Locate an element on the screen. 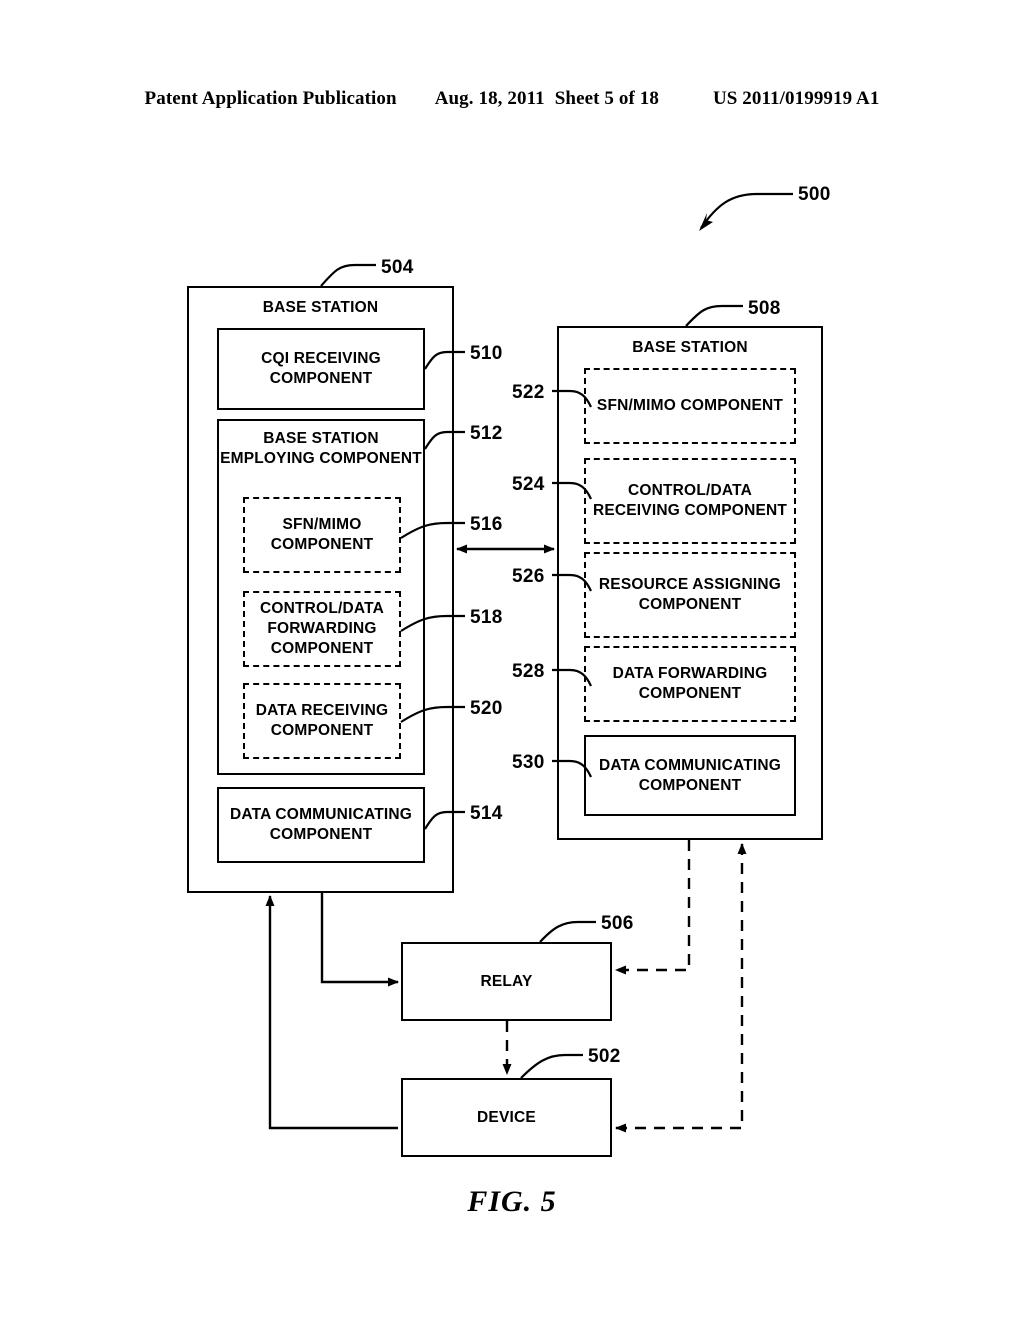 The height and width of the screenshot is (1320, 1024). data-communicating-component-label-left: DATA COMMUNICATING COMPONENT is located at coordinates (321, 824).